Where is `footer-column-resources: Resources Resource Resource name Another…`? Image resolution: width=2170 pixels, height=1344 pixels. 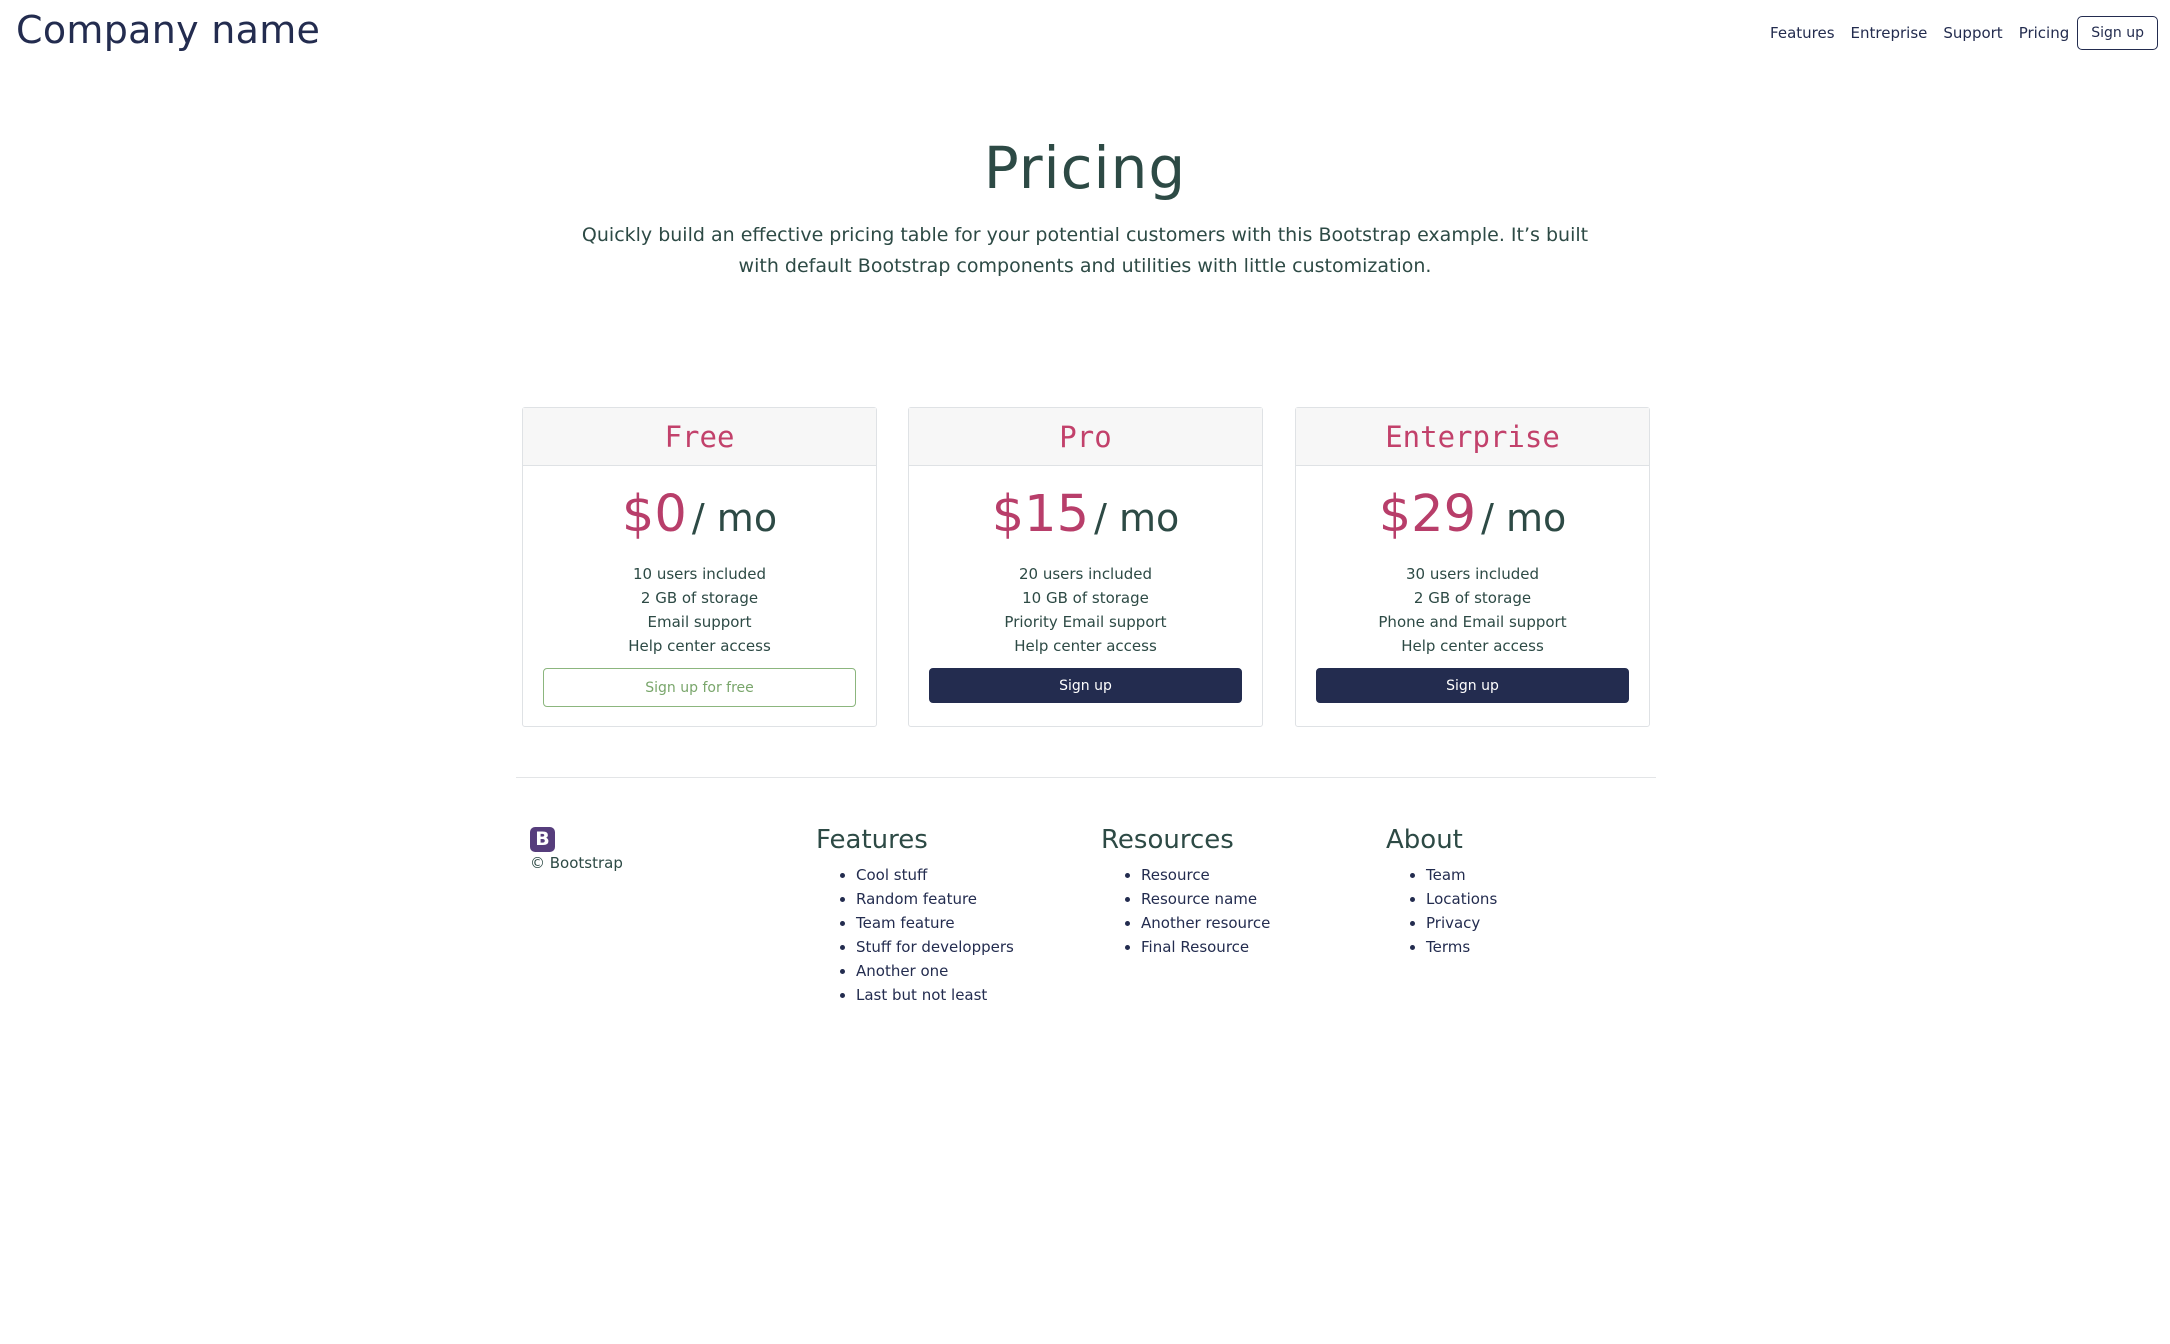 footer-column-resources: Resources Resource Resource name Another… is located at coordinates (1185, 891).